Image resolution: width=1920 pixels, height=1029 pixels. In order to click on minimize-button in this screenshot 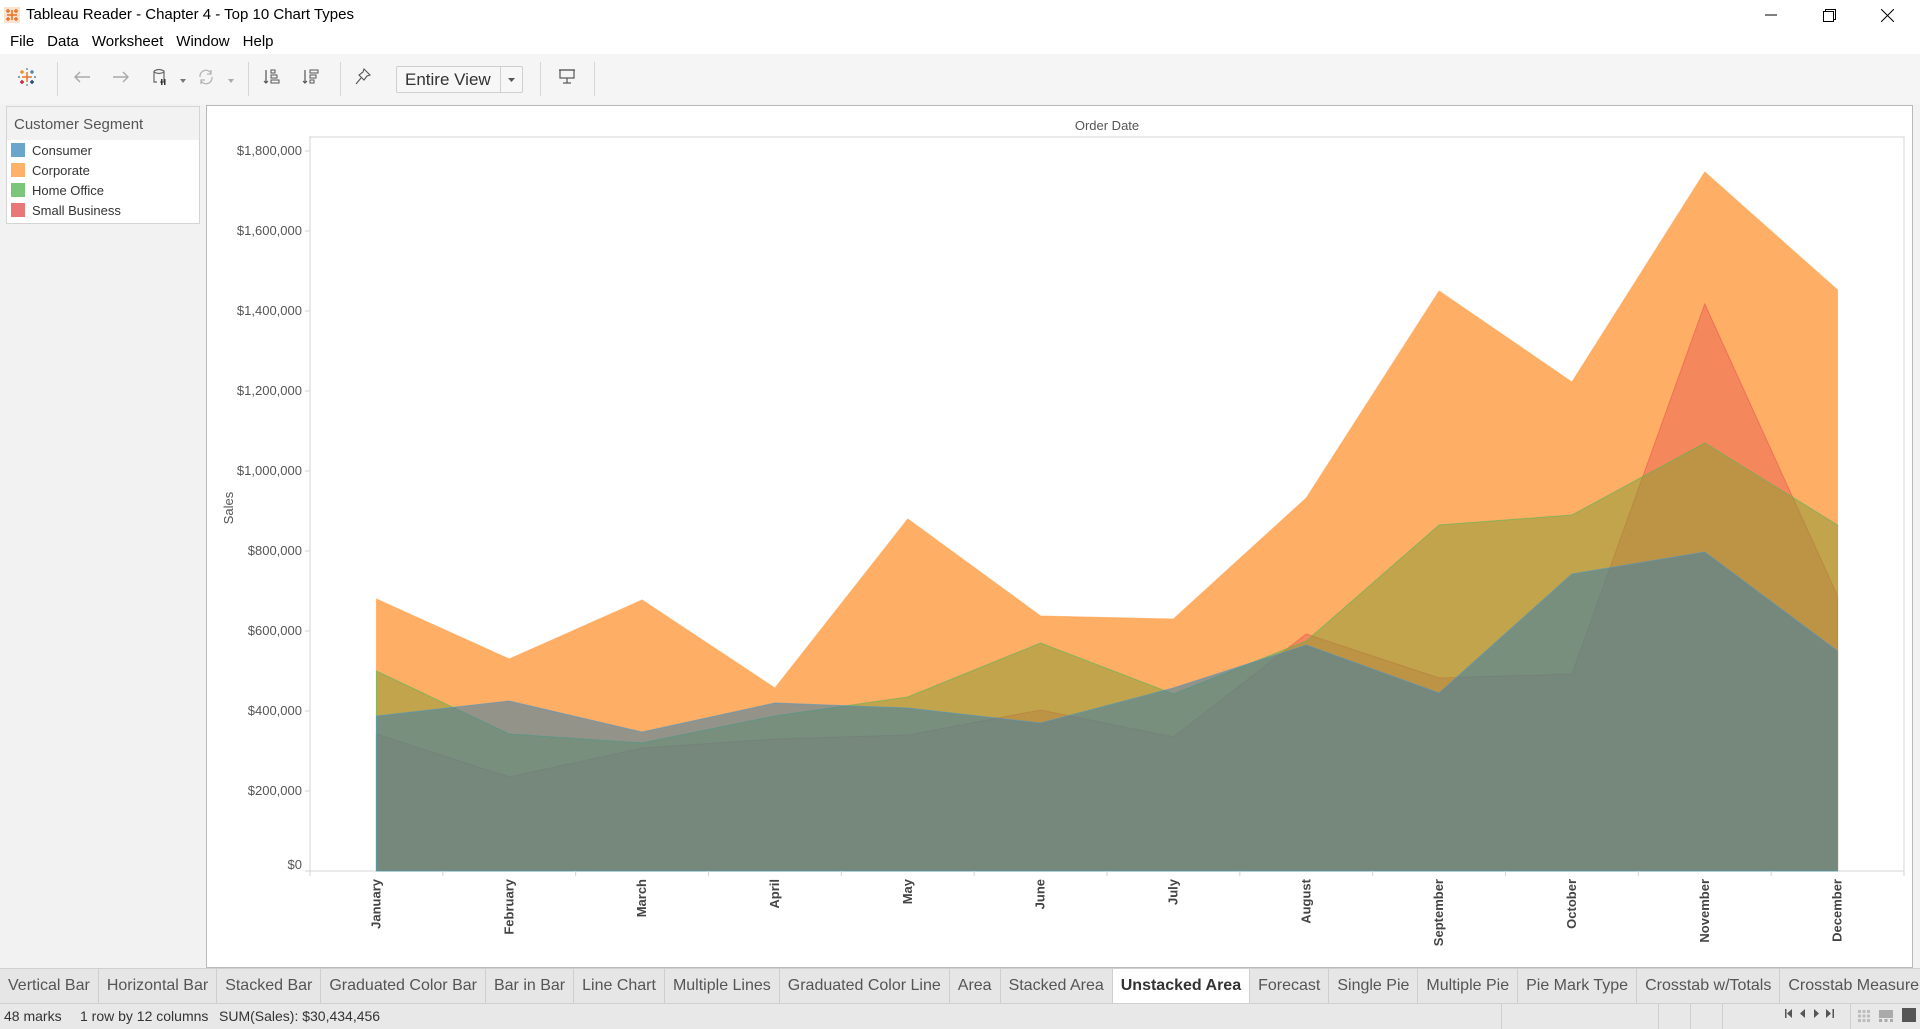, I will do `click(1771, 15)`.